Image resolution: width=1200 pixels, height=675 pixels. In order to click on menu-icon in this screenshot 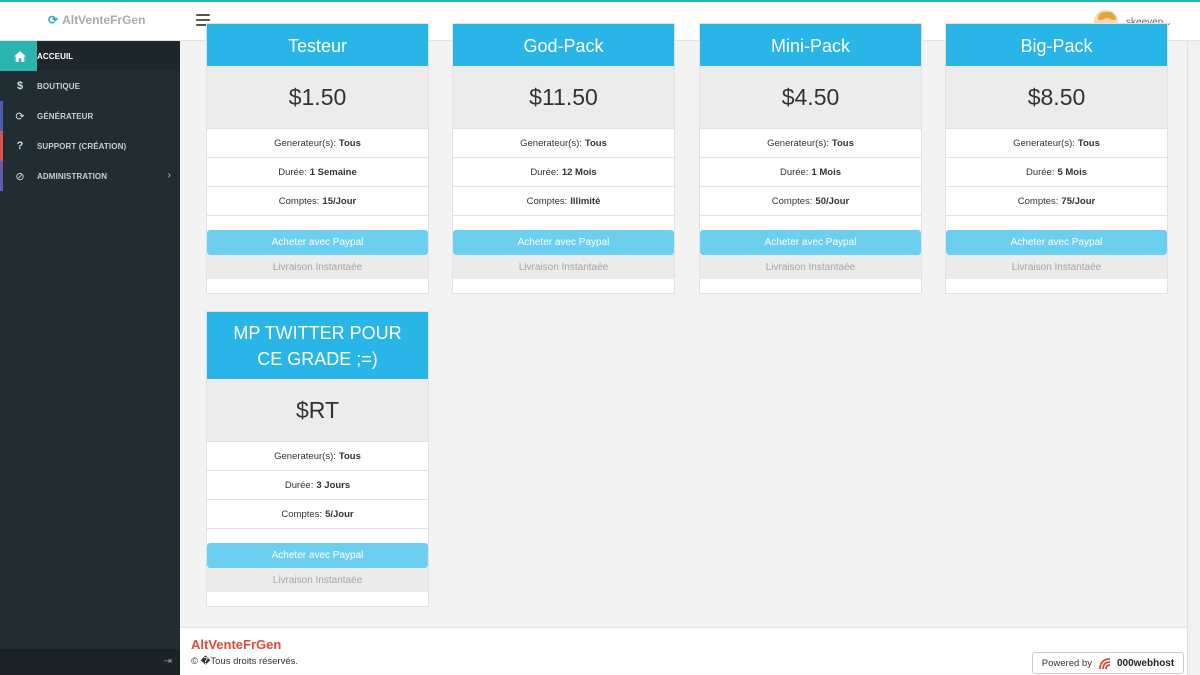, I will do `click(203, 15)`.